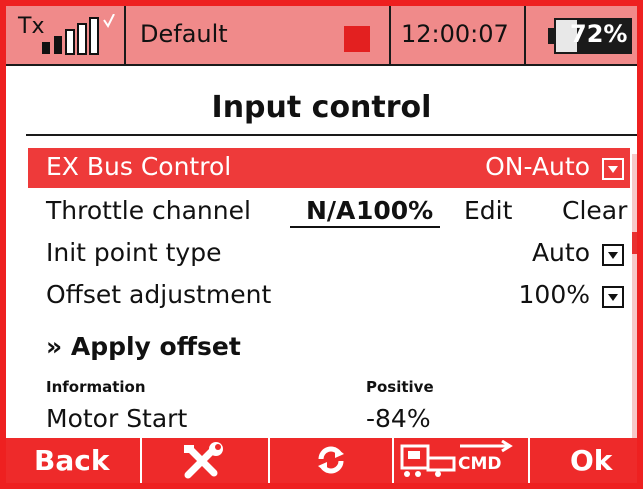 The image size is (643, 489). I want to click on exbus-value: ON-Auto, so click(537, 166).